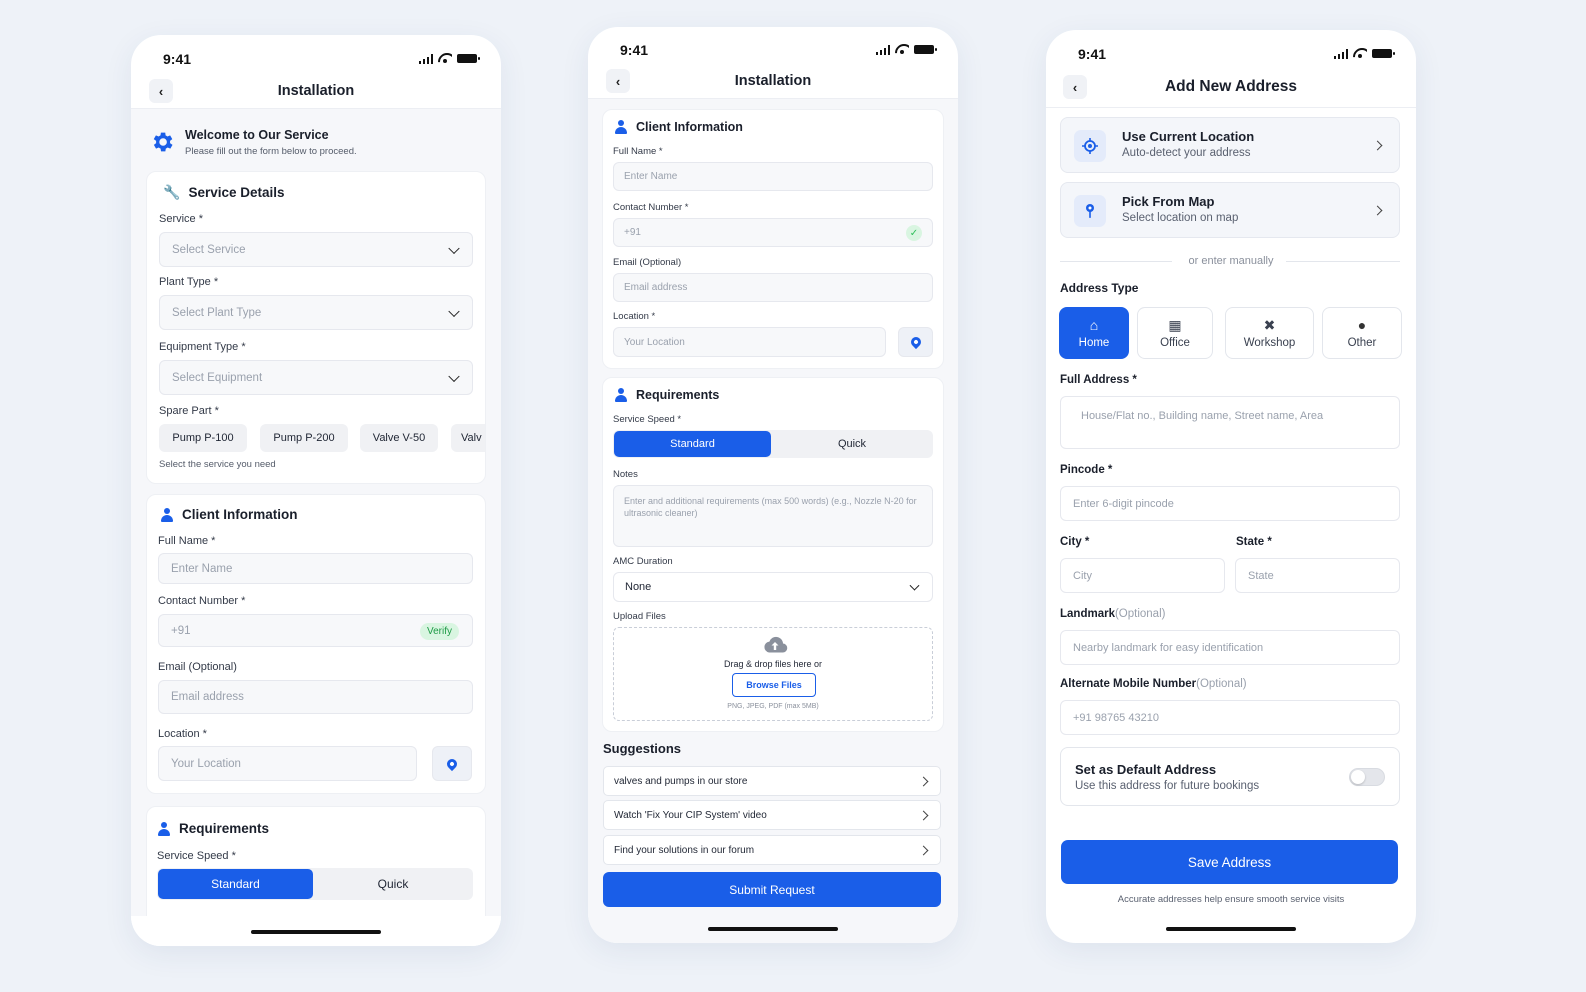 This screenshot has width=1586, height=992. What do you see at coordinates (1167, 786) in the screenshot?
I see `default-subtitle: Use this address for future bookings` at bounding box center [1167, 786].